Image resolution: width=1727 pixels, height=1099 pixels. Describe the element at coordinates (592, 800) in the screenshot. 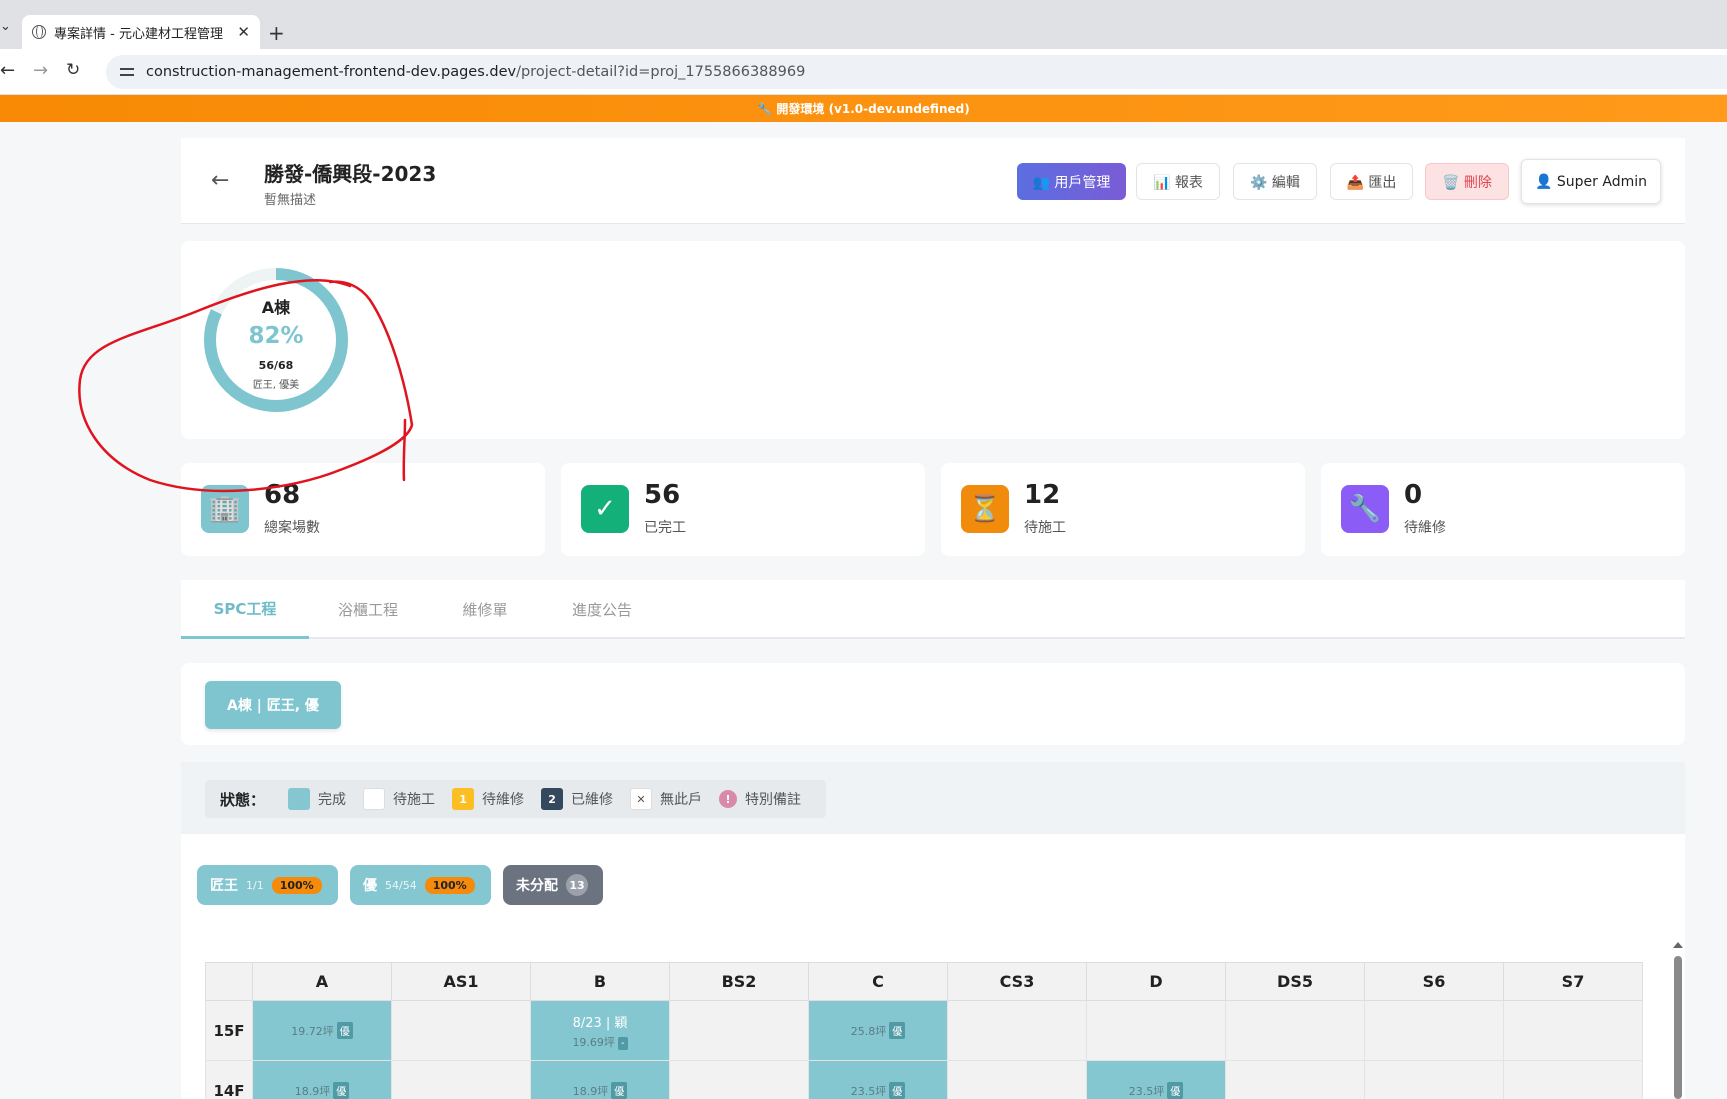

I see `legend-label: 已維修` at that location.